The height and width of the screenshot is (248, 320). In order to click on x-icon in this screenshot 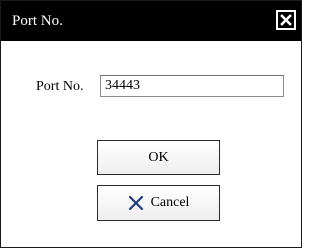, I will do `click(135, 203)`.